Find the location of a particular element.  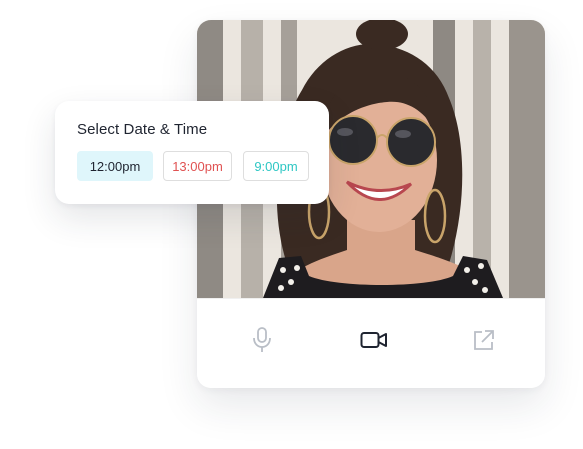

picker-title: Select Date & Time is located at coordinates (142, 129).